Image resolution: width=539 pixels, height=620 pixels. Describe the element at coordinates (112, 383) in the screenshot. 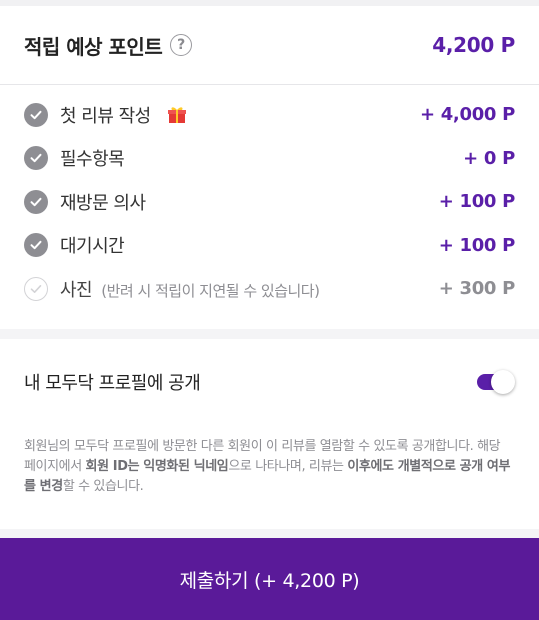

I see `profile-visibility-label: 내 모두닥 프로필에 공개` at that location.